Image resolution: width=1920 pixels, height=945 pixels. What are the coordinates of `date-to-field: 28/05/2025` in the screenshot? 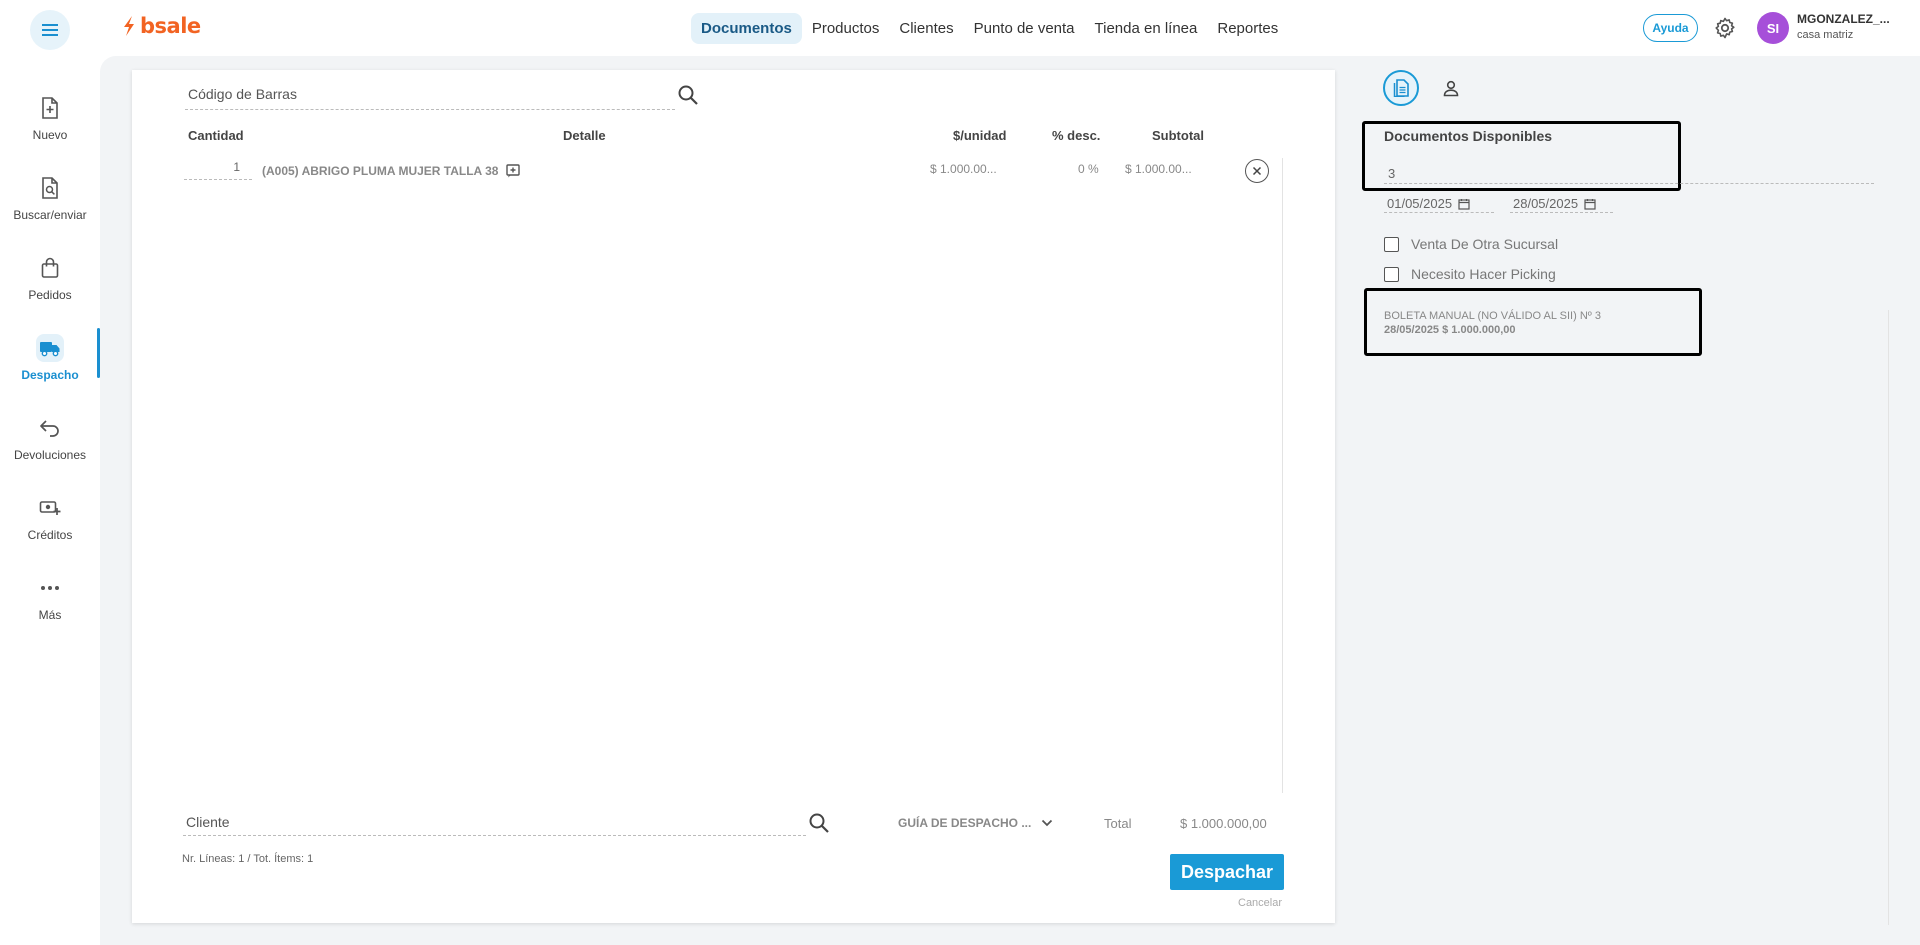 It's located at (1561, 204).